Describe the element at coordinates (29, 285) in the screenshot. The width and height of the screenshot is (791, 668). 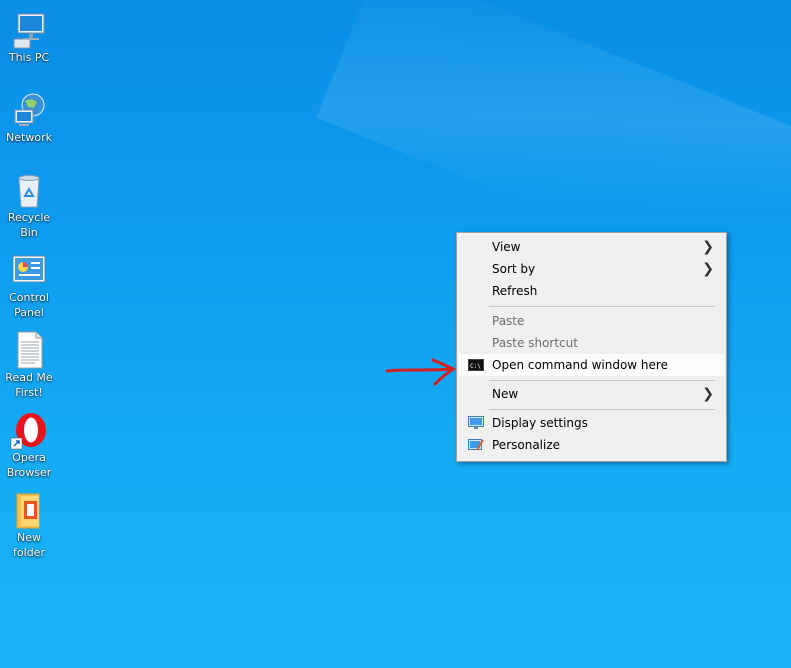
I see `desktop-icon-control-panel: Control Panel` at that location.